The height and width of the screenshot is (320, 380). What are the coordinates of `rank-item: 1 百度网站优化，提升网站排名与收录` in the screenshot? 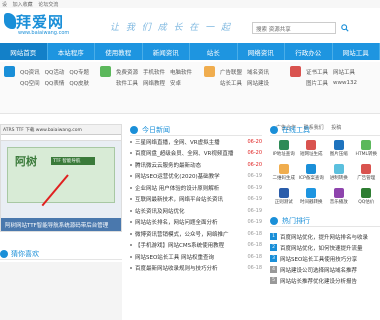 It's located at (325, 236).